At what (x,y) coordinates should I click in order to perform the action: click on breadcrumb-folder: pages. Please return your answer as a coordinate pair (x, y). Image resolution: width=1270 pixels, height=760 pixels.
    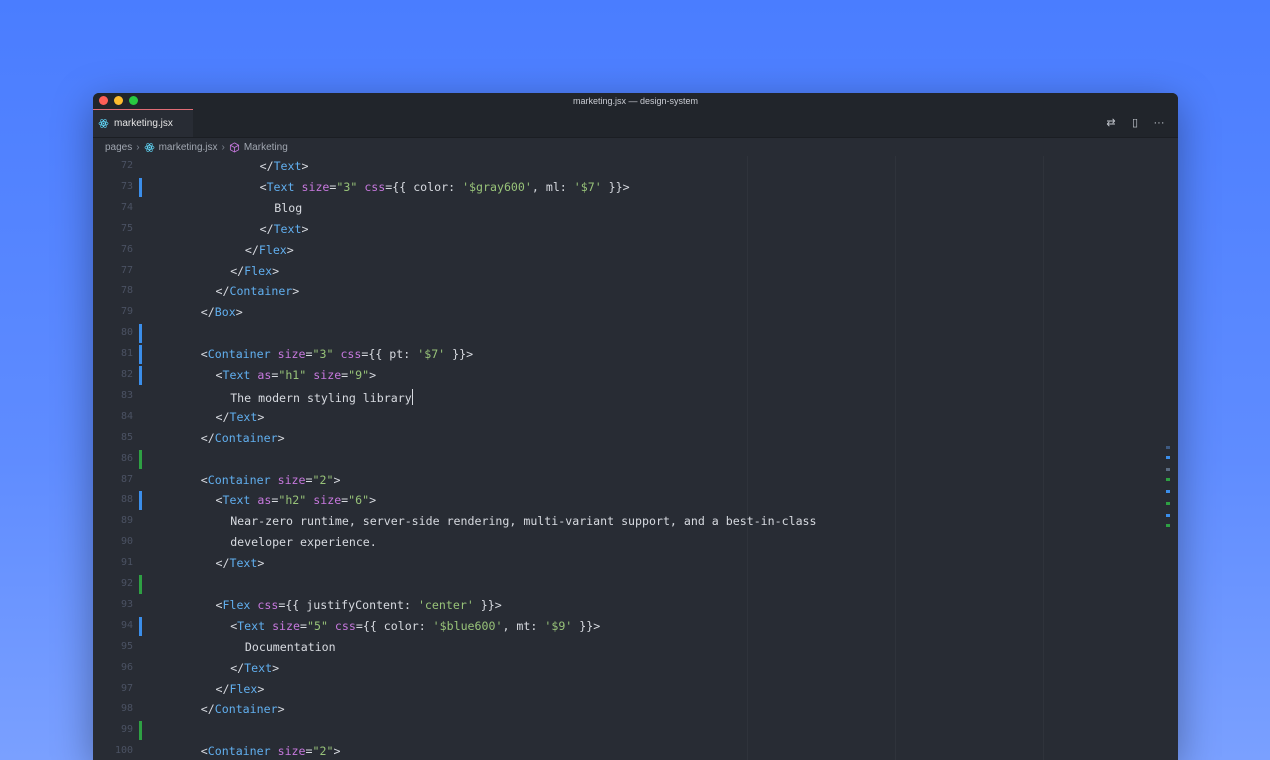
    Looking at the image, I should click on (118, 147).